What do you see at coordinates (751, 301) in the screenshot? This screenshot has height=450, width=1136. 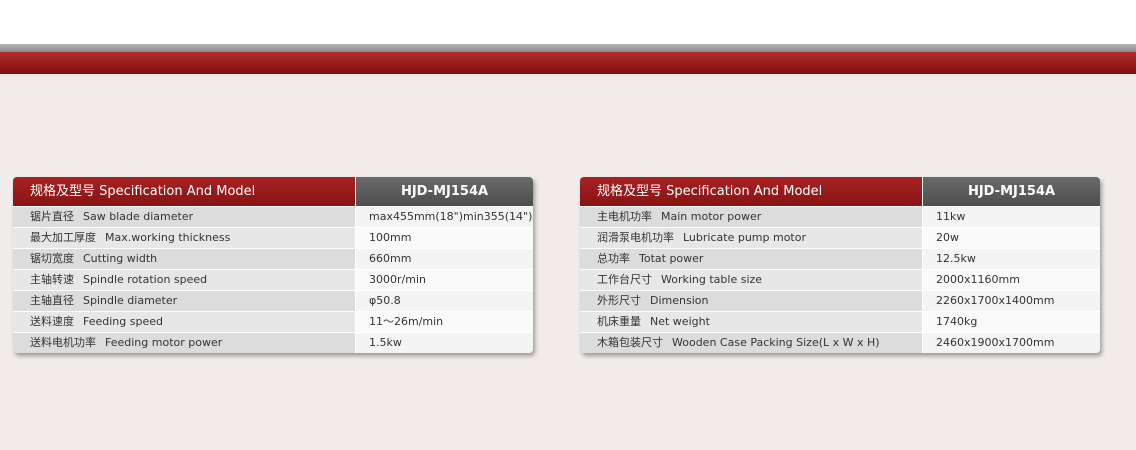 I see `row-label: 外形尺寸 Dimension` at bounding box center [751, 301].